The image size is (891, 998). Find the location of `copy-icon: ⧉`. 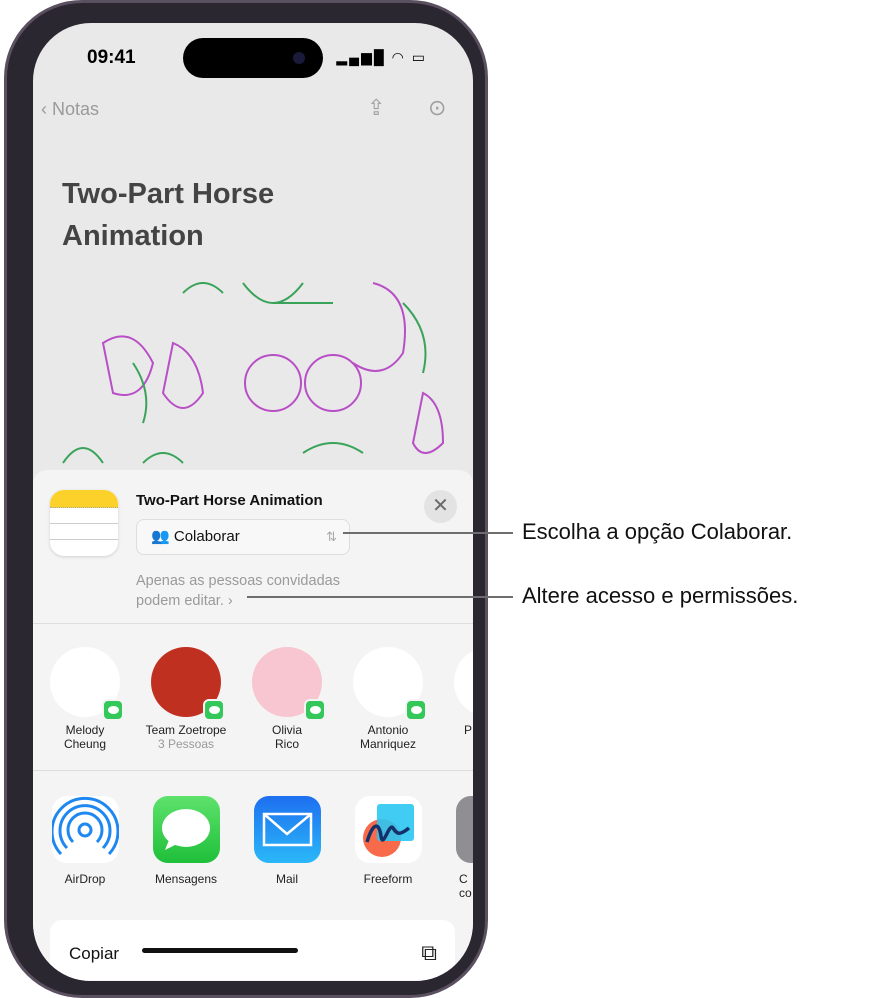

copy-icon: ⧉ is located at coordinates (429, 952).